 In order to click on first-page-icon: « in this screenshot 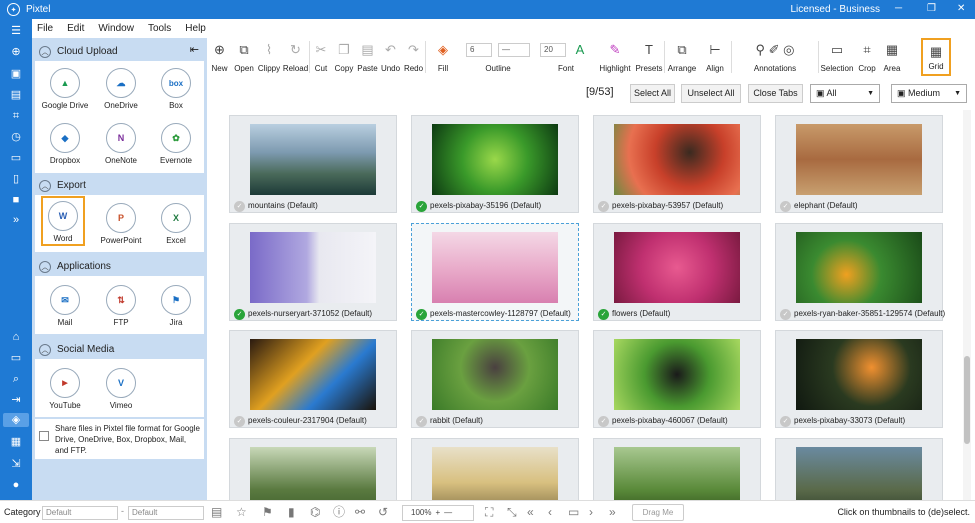, I will do `click(530, 512)`.